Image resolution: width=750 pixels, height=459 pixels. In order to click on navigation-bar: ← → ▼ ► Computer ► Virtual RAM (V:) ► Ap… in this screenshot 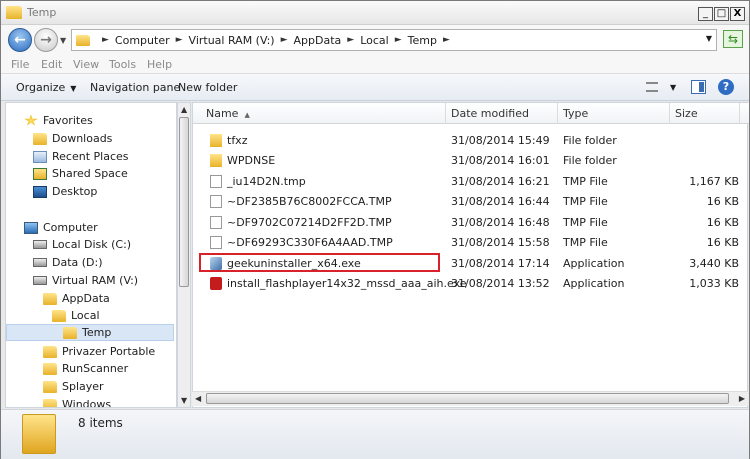, I will do `click(375, 40)`.